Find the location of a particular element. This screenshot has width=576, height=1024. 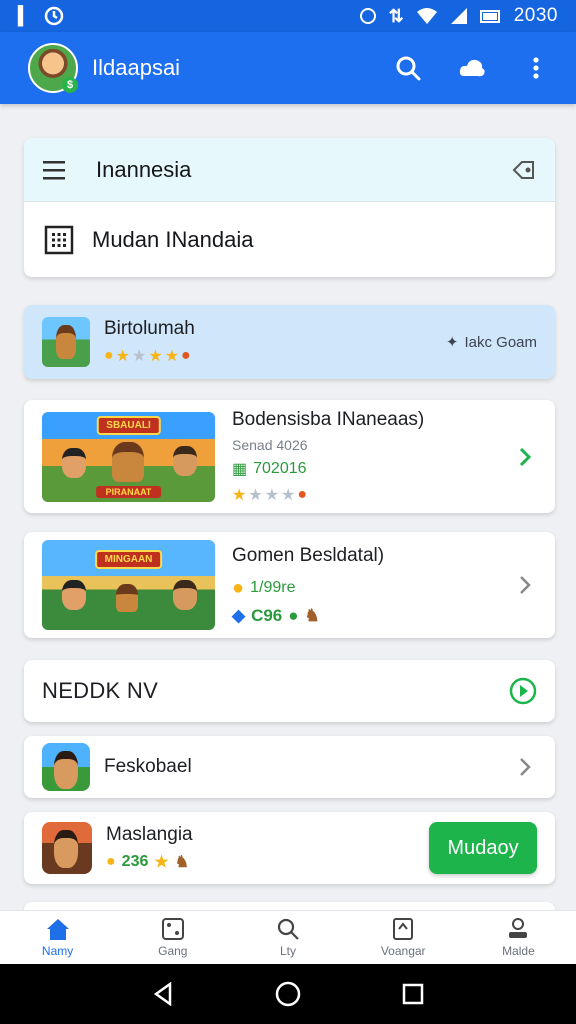

account-button is located at coordinates (472, 68).